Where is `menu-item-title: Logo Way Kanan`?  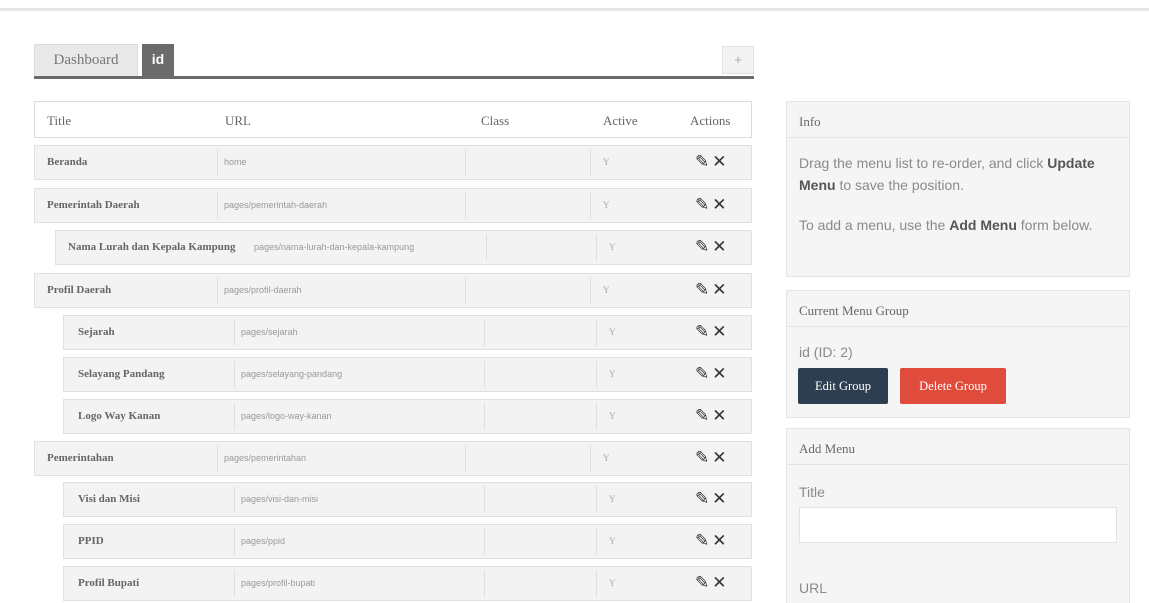
menu-item-title: Logo Way Kanan is located at coordinates (119, 416).